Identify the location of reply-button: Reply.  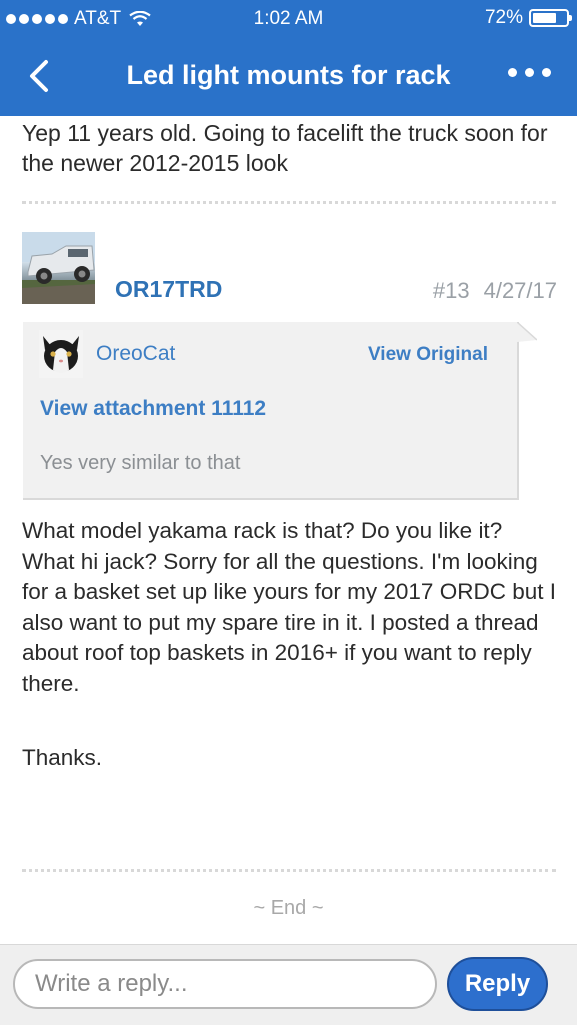
(497, 984).